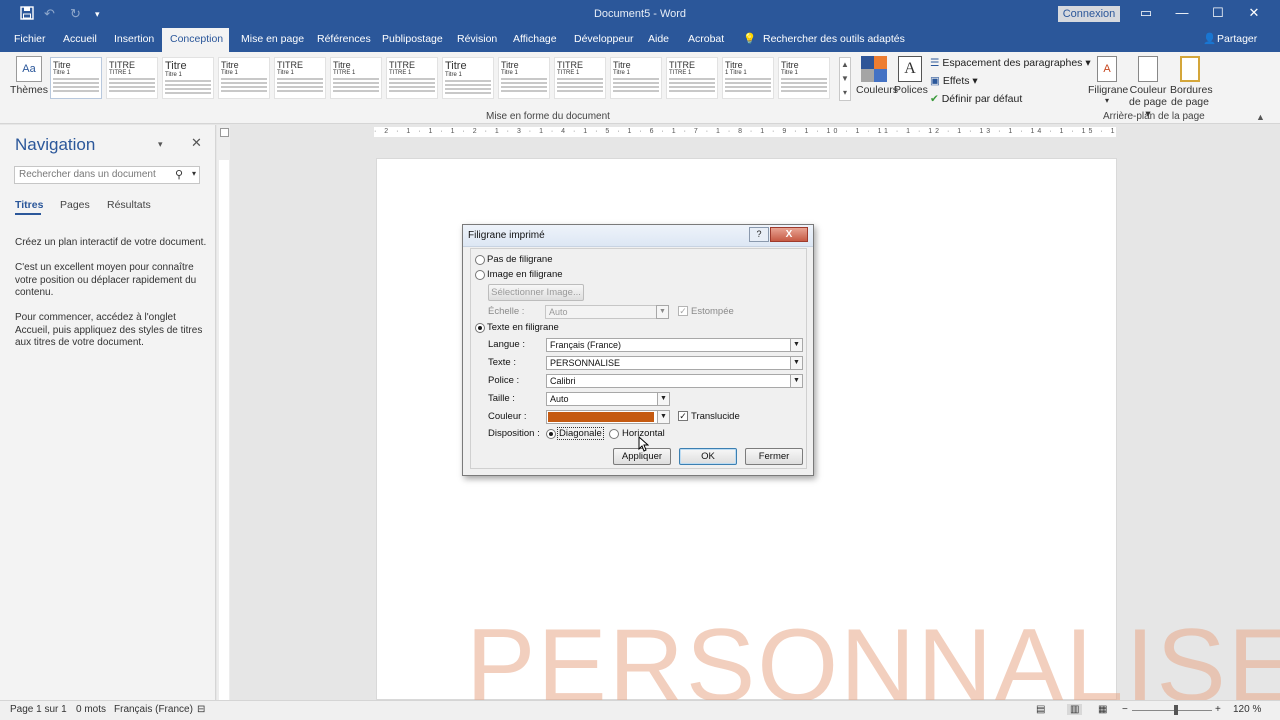 This screenshot has height=720, width=1280. Describe the element at coordinates (683, 416) in the screenshot. I see `checkbox-translucide: ✓` at that location.